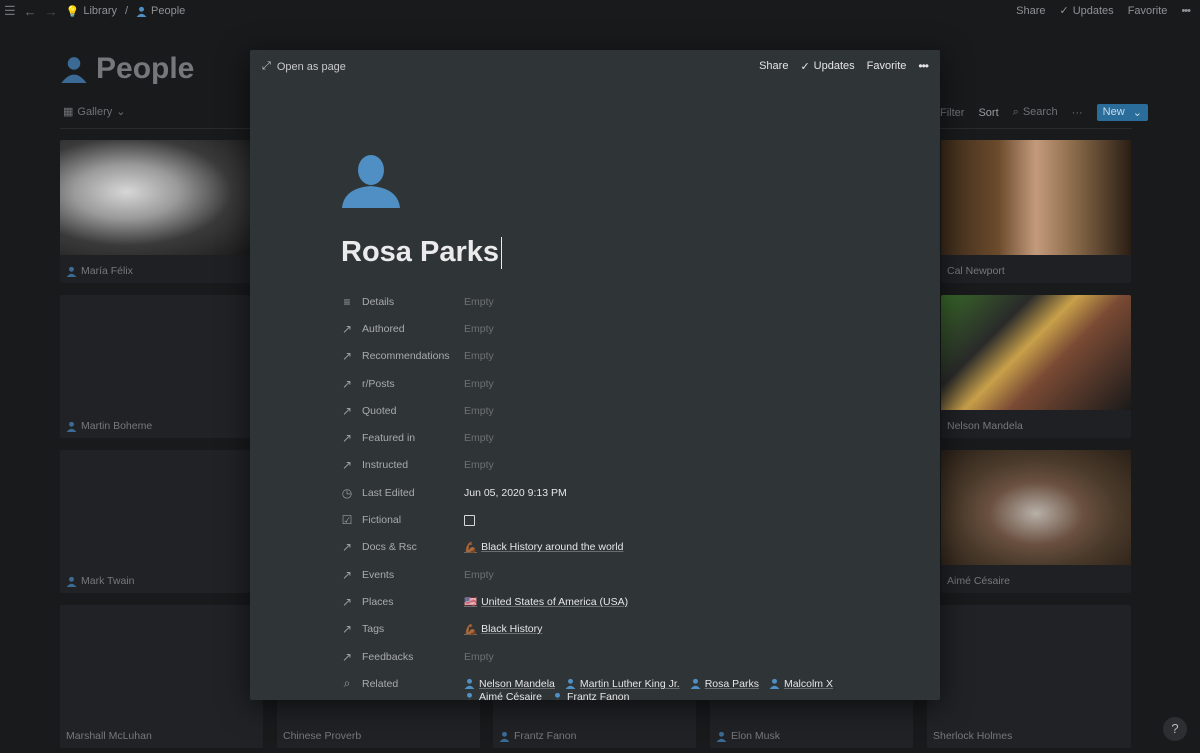 This screenshot has height=753, width=1200. Describe the element at coordinates (322, 736) in the screenshot. I see `card-title: Chinese Proverb` at that location.